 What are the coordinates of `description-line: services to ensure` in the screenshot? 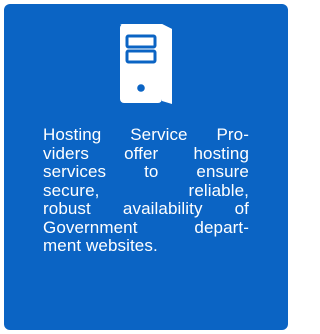 It's located at (146, 171).